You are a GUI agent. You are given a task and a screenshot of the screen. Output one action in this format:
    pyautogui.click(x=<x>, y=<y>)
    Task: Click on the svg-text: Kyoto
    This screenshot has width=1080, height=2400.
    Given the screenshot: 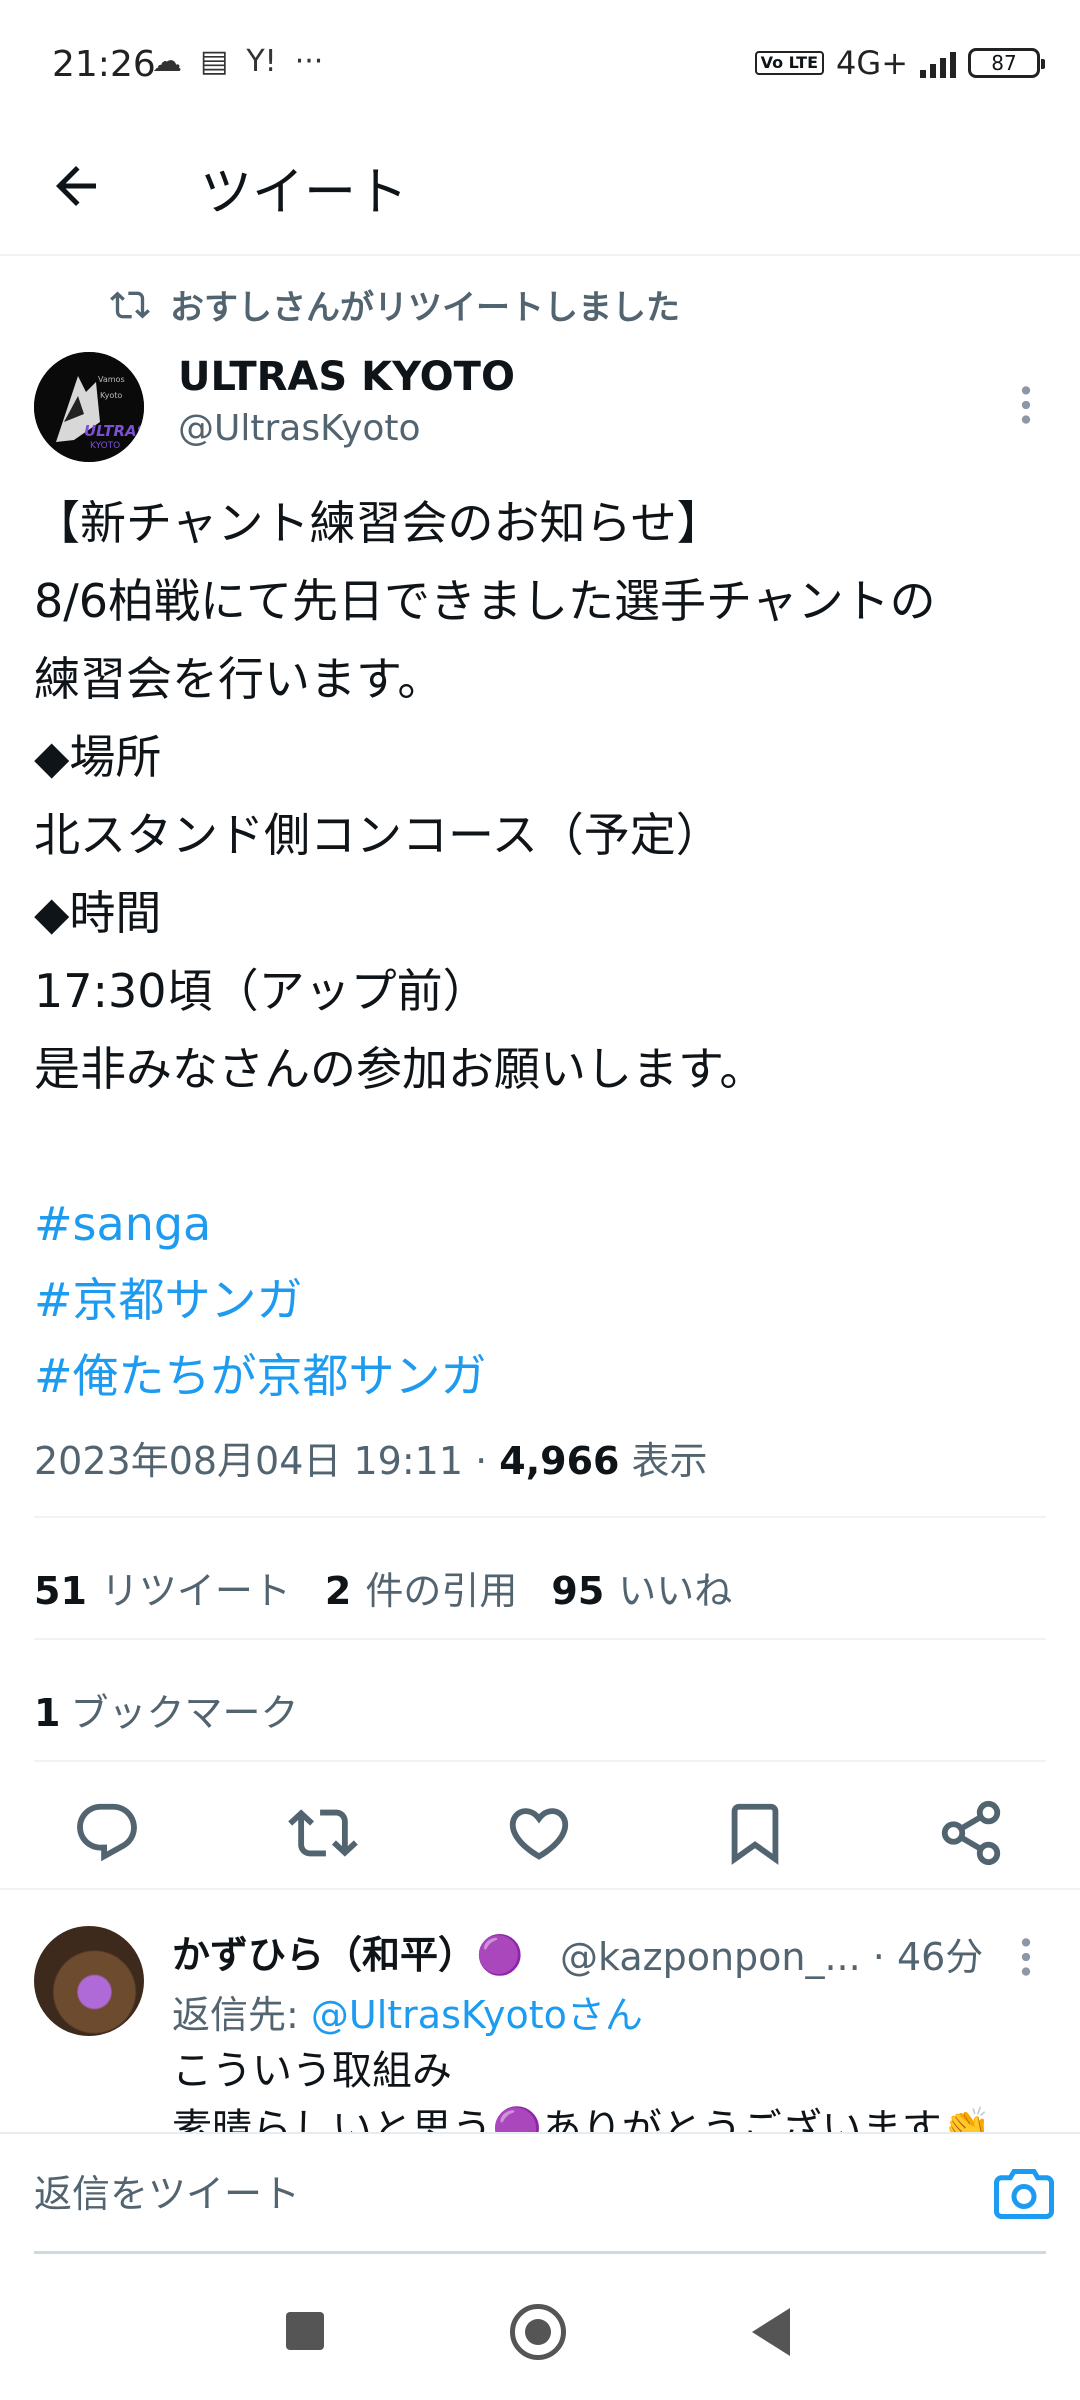 What is the action you would take?
    pyautogui.click(x=111, y=395)
    